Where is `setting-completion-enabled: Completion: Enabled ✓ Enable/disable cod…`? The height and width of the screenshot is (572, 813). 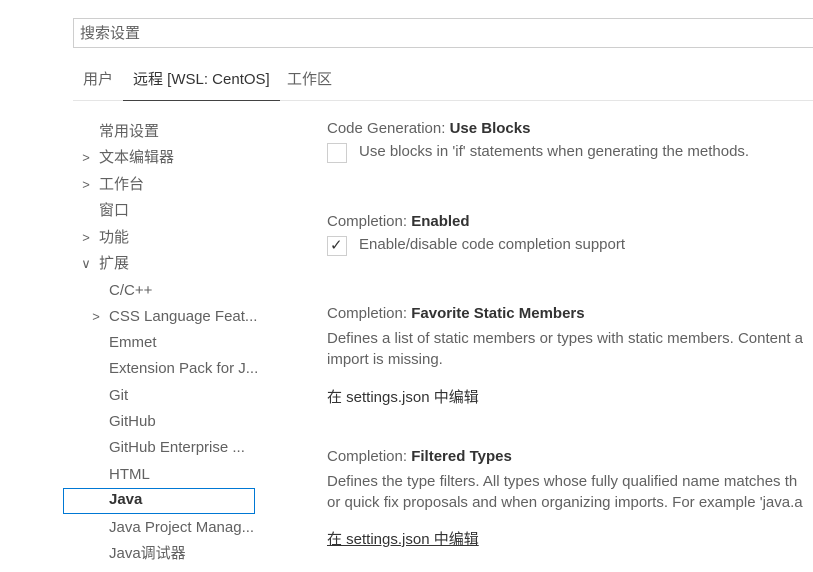 setting-completion-enabled: Completion: Enabled ✓ Enable/disable cod… is located at coordinates (570, 235).